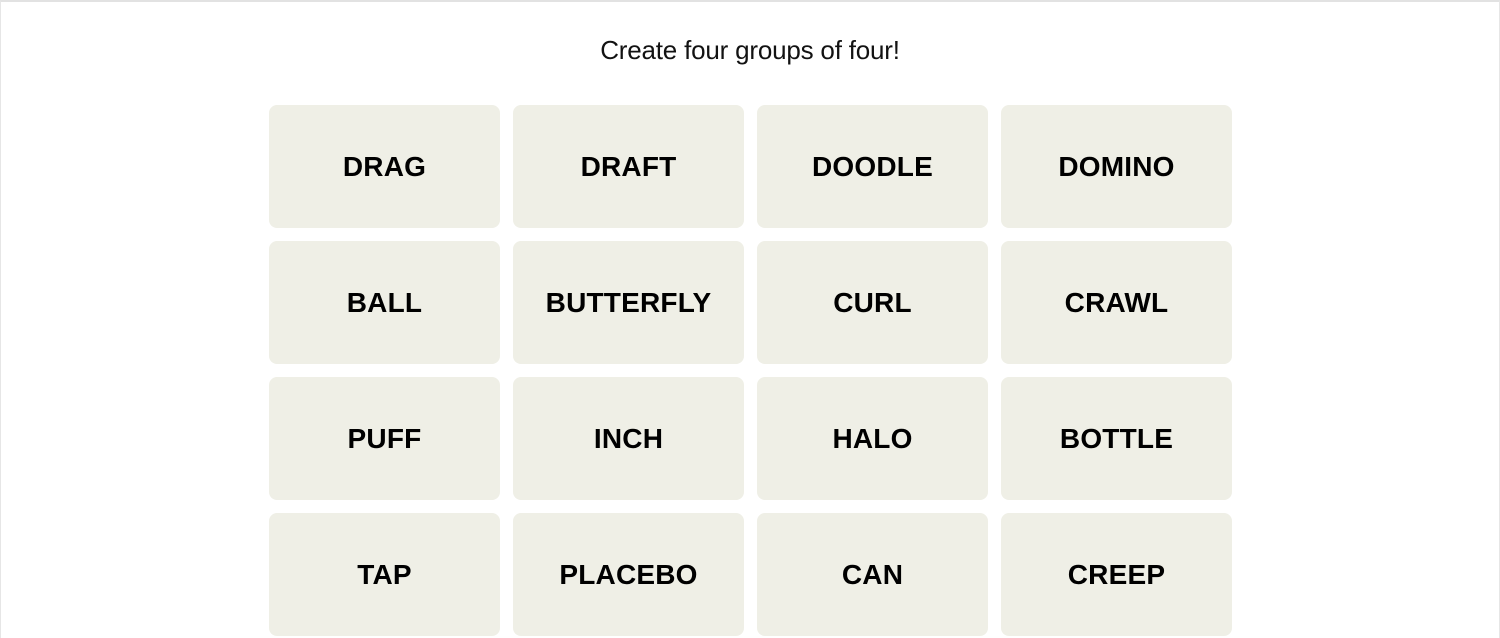 The width and height of the screenshot is (1500, 638). I want to click on word-tile: DRAFT, so click(628, 166).